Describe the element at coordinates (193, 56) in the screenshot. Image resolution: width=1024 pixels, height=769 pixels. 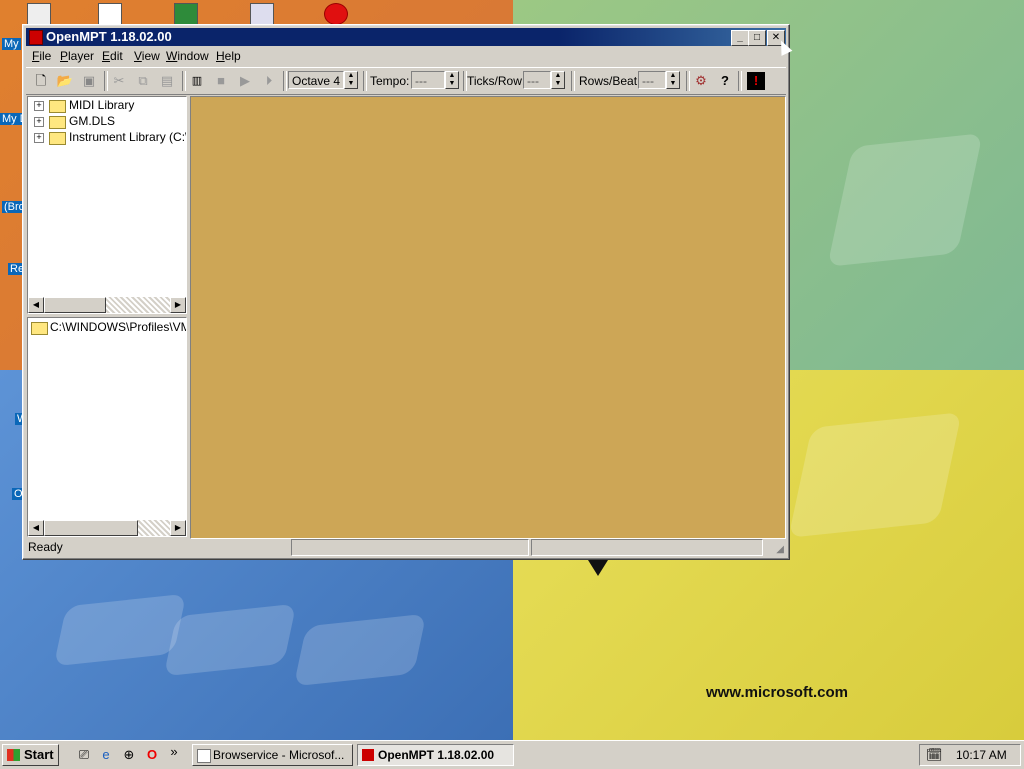
I see `menu-label: indow` at that location.